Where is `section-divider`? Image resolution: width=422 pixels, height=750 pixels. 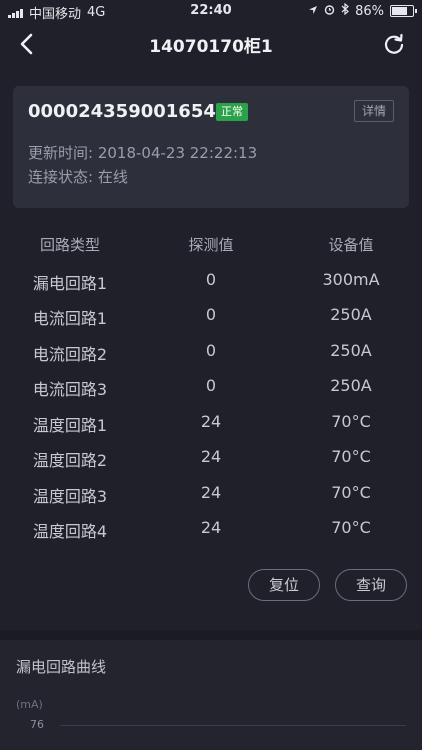
section-divider is located at coordinates (211, 635).